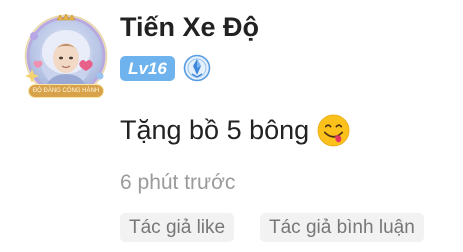  I want to click on avatar-frame-caption: ĐỘ ĐĂNG CÔNG HÀNH, so click(66, 91).